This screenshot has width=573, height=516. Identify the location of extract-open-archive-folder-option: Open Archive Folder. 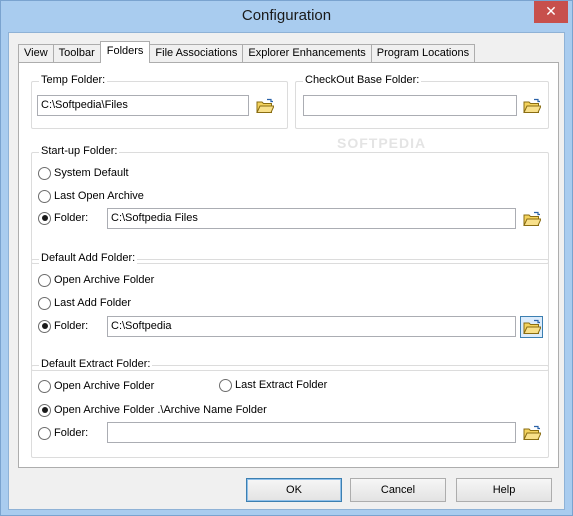
(96, 386).